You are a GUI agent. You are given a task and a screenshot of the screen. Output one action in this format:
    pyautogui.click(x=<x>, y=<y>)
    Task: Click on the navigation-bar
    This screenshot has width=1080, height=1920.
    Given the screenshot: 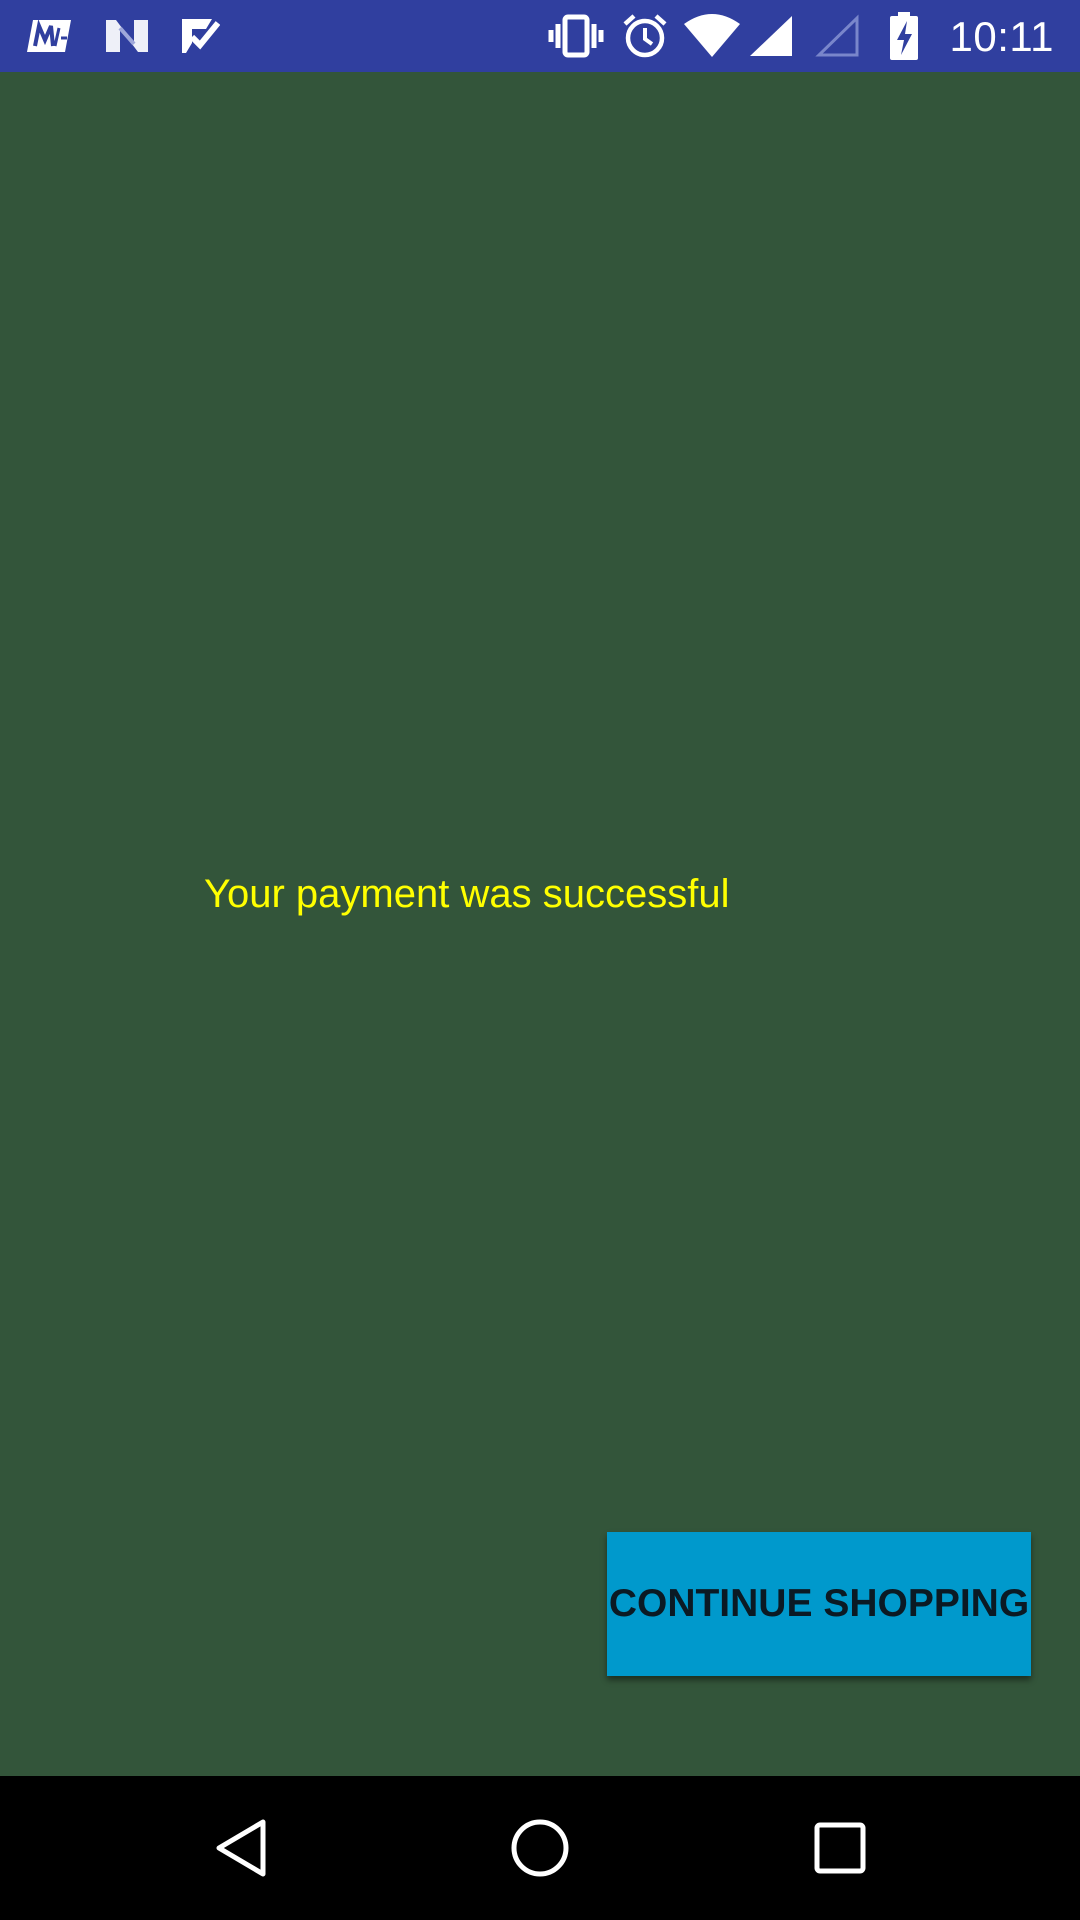 What is the action you would take?
    pyautogui.click(x=540, y=1848)
    